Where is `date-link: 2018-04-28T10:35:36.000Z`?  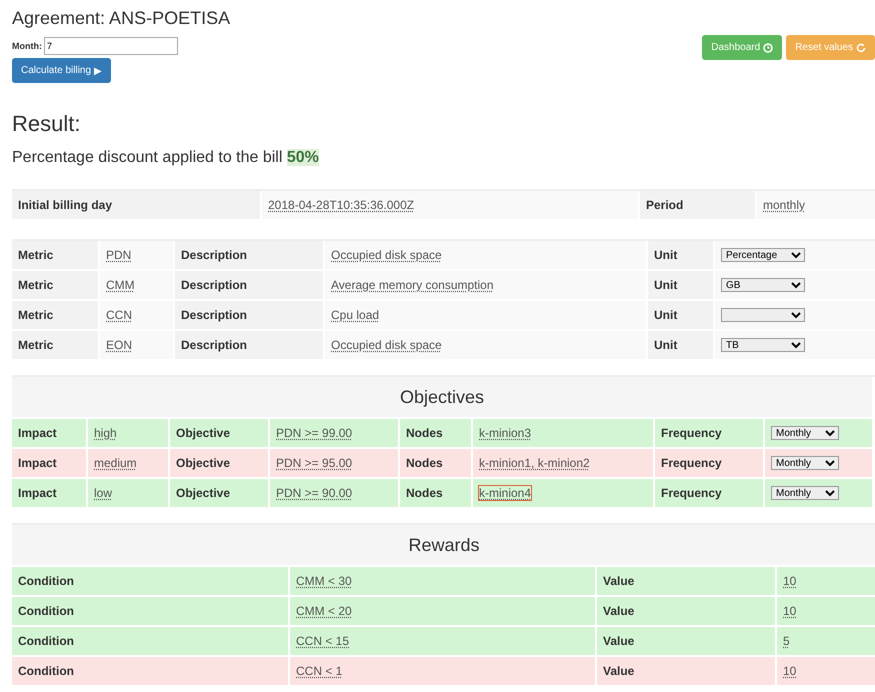
date-link: 2018-04-28T10:35:36.000Z is located at coordinates (341, 205).